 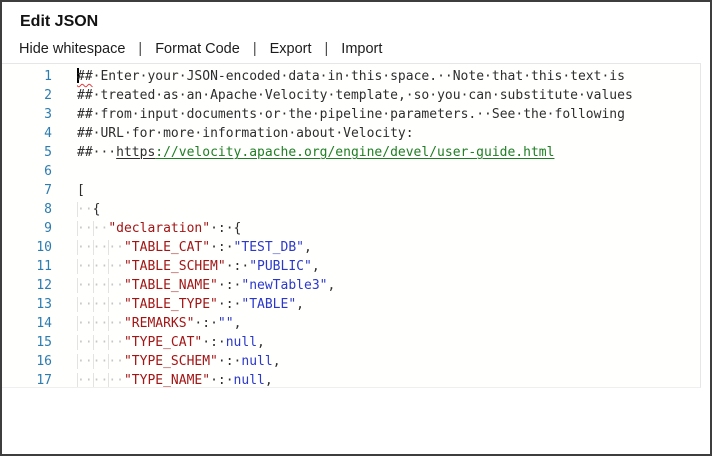 What do you see at coordinates (414, 76) in the screenshot?
I see `code-segment: space.` at bounding box center [414, 76].